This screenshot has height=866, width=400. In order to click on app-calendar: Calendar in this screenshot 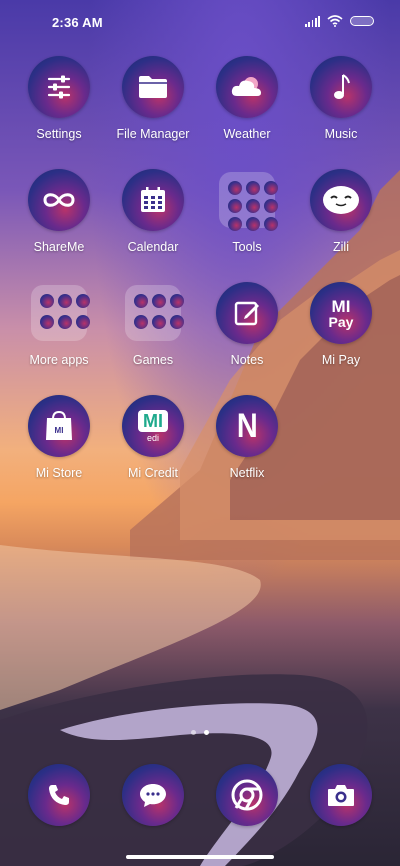, I will do `click(153, 211)`.